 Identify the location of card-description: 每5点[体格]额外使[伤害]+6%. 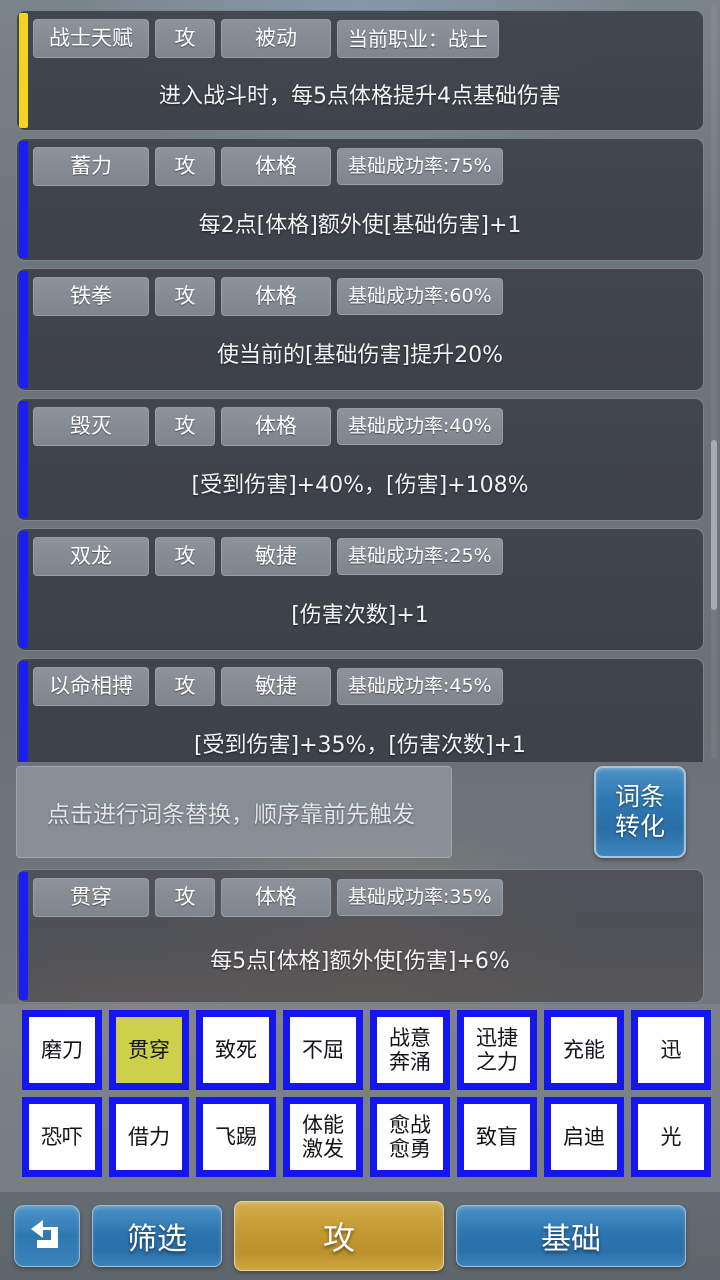
(360, 961).